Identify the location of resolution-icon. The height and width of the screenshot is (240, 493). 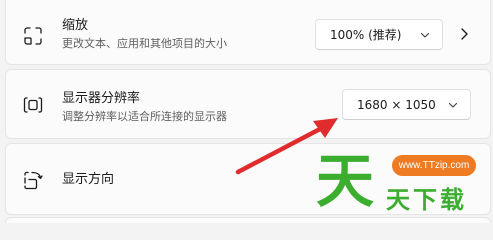
(33, 105).